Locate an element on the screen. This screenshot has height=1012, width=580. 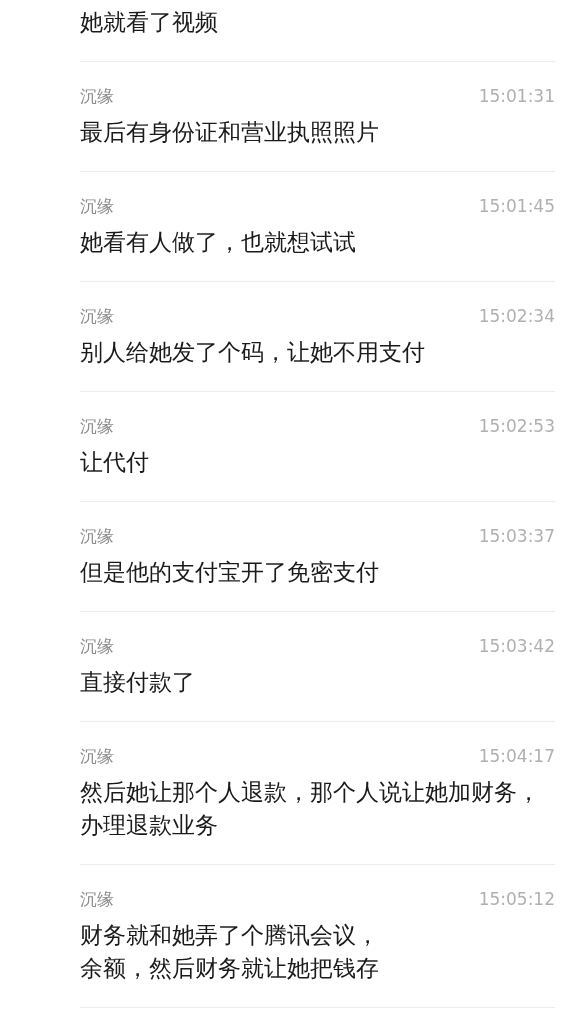
message-text: 但是他的支付宝开了免密支付 is located at coordinates (230, 572).